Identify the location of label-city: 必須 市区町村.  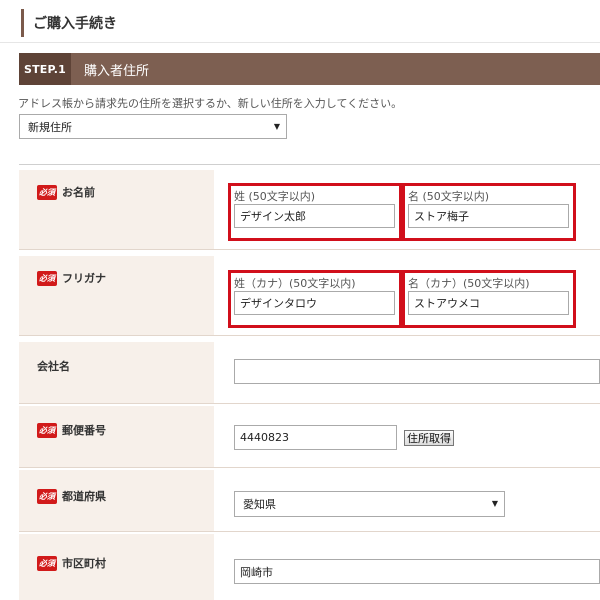
(71, 563).